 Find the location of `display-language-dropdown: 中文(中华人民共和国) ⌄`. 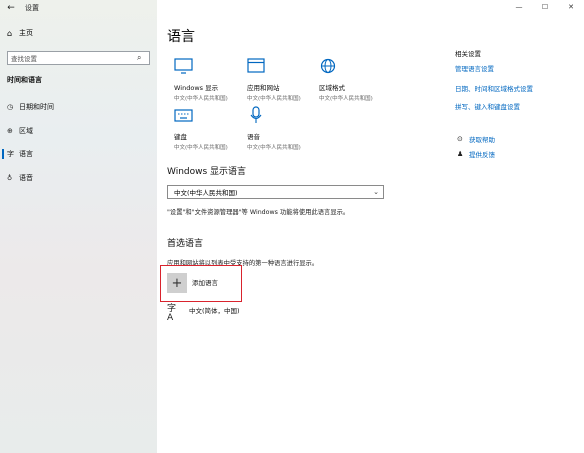

display-language-dropdown: 中文(中华人民共和国) ⌄ is located at coordinates (275, 192).